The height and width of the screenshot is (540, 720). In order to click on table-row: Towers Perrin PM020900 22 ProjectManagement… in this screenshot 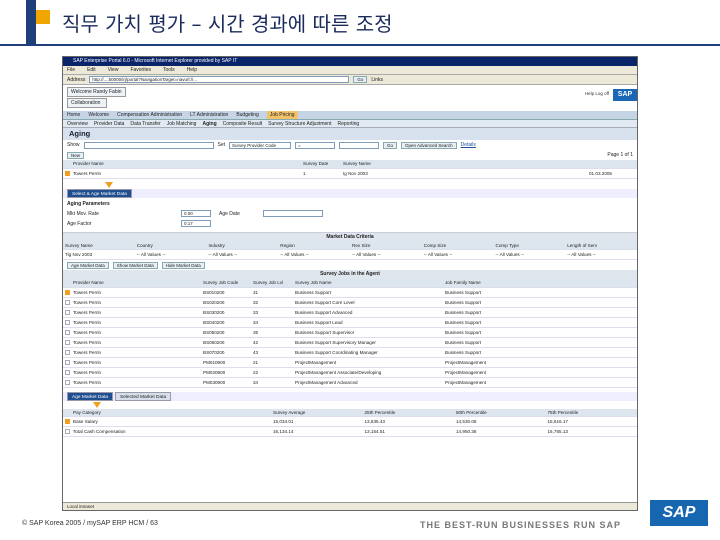, I will do `click(350, 372)`.